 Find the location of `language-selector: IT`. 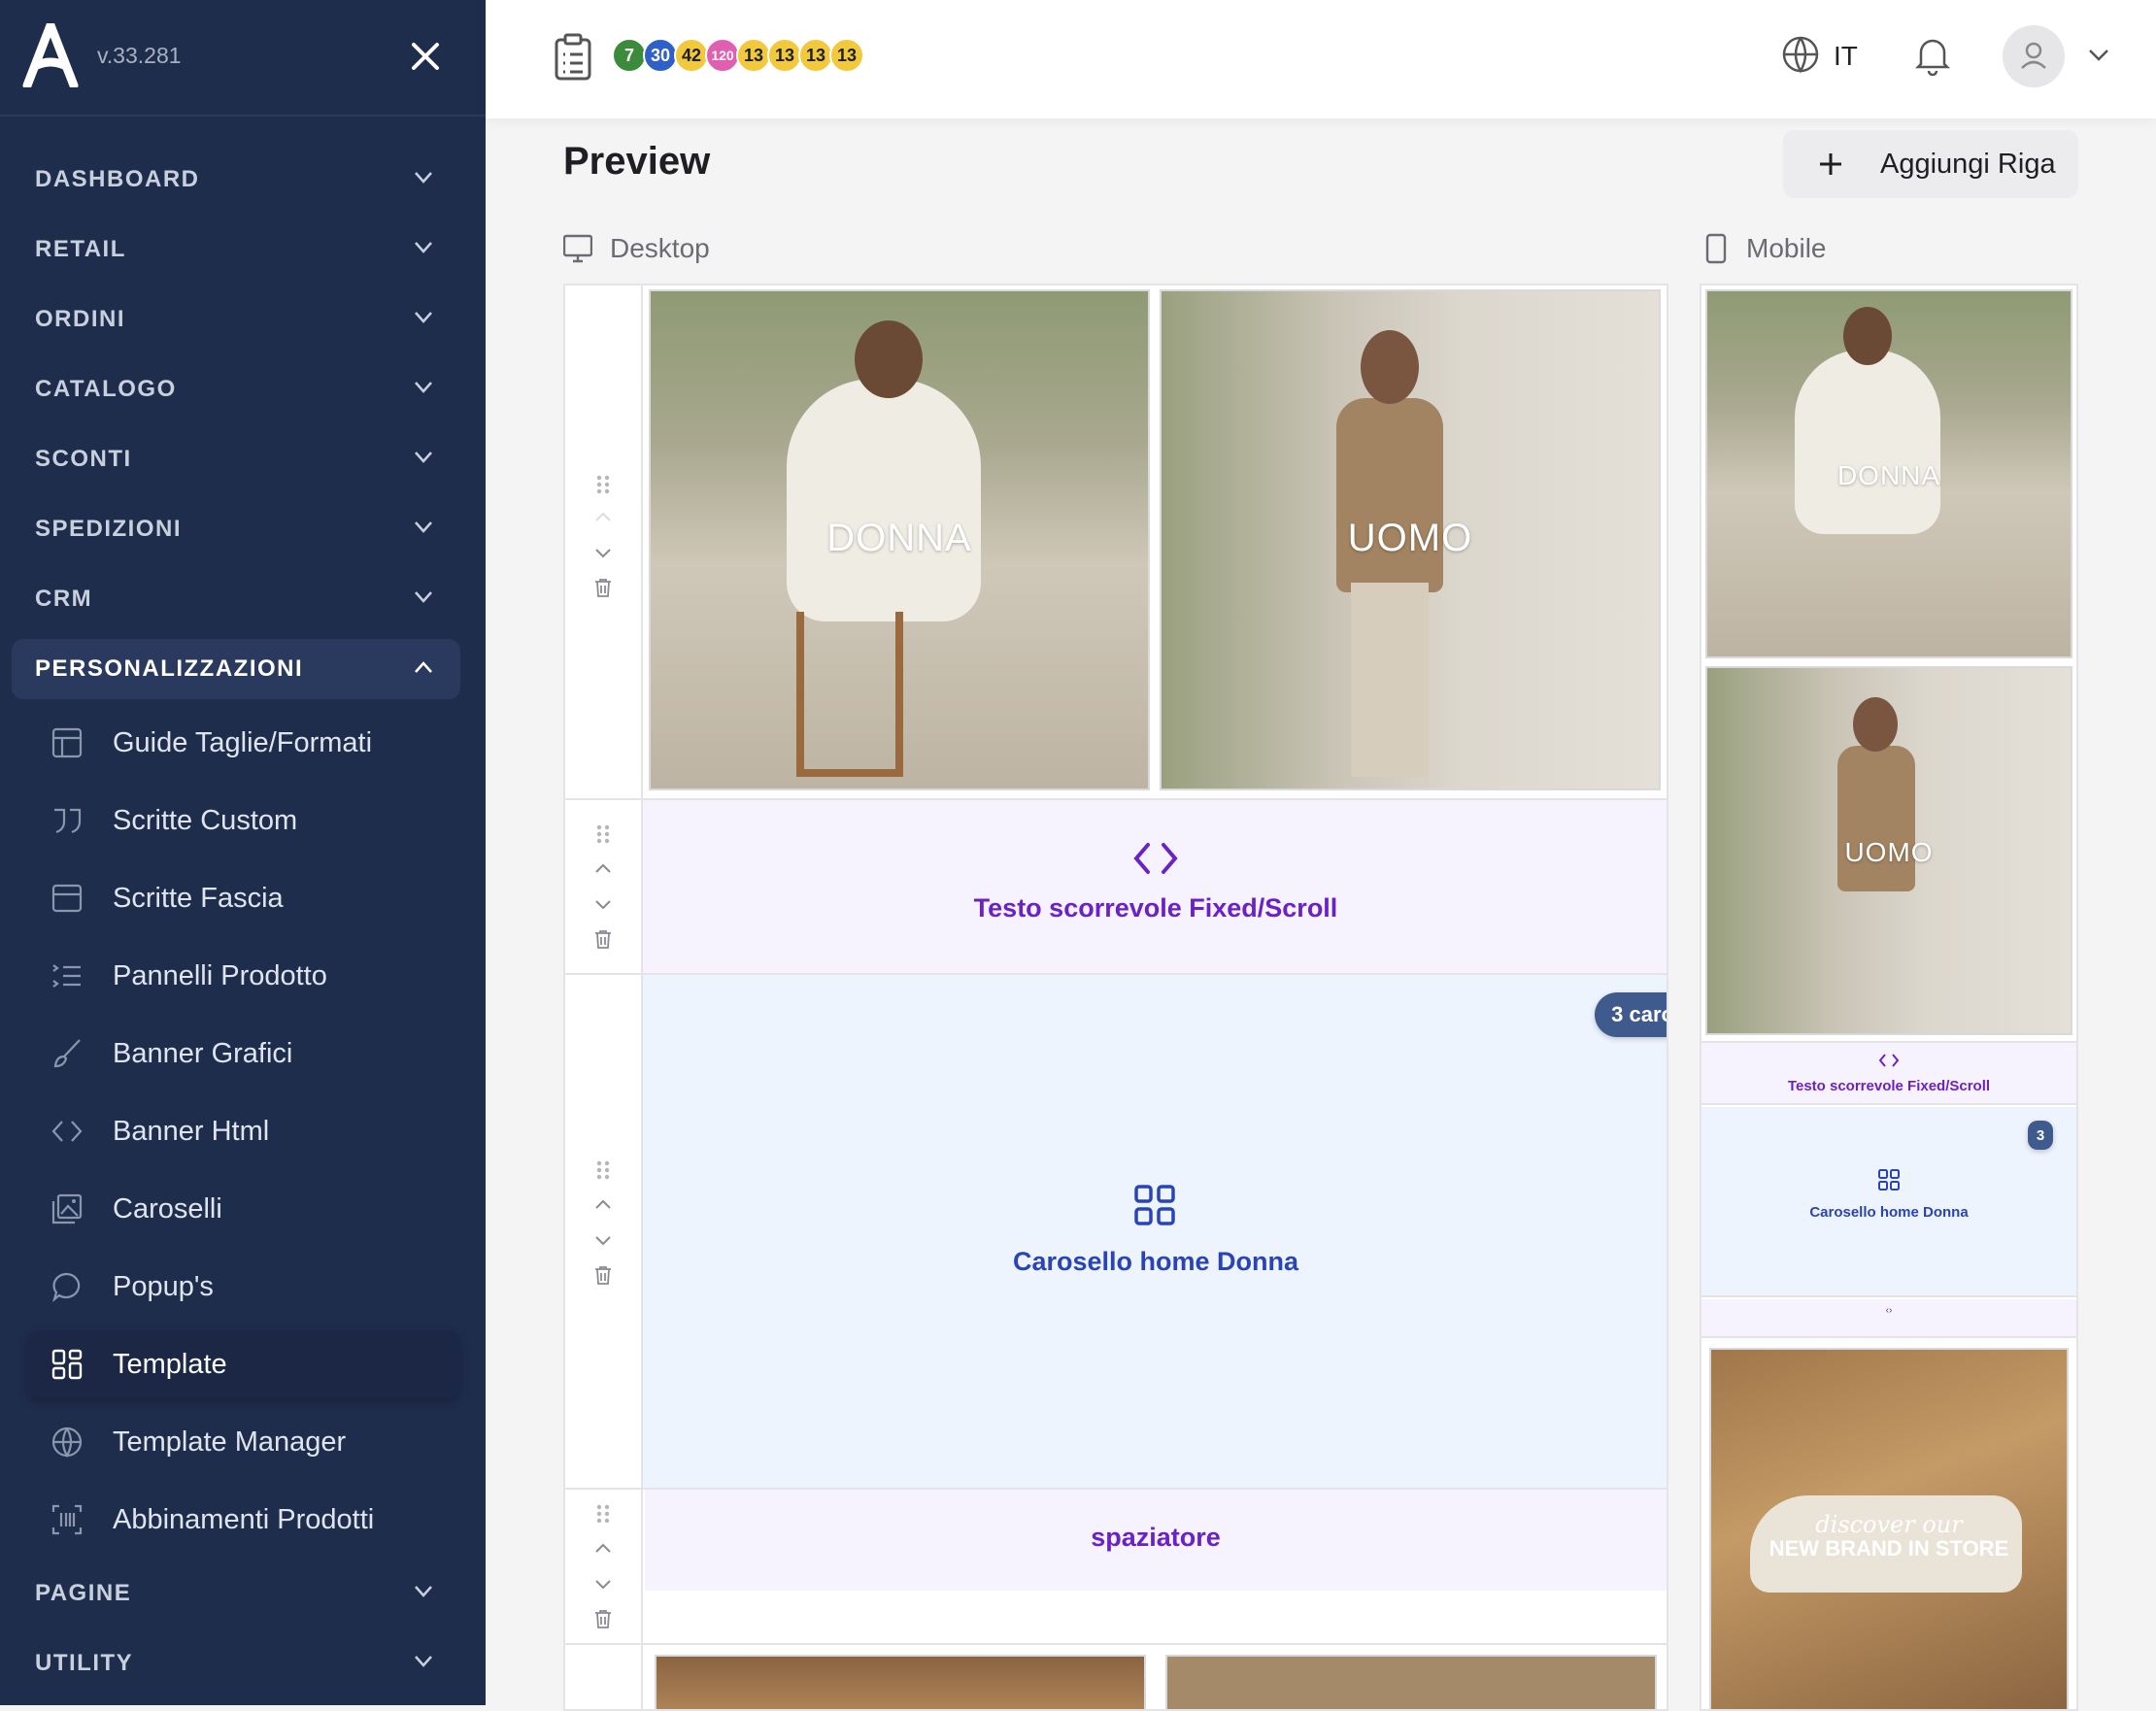

language-selector: IT is located at coordinates (1846, 56).